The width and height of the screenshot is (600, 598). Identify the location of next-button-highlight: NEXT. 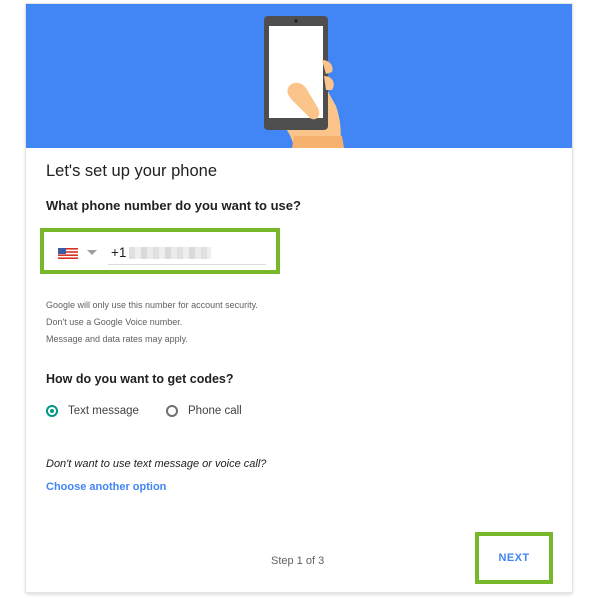
(514, 558).